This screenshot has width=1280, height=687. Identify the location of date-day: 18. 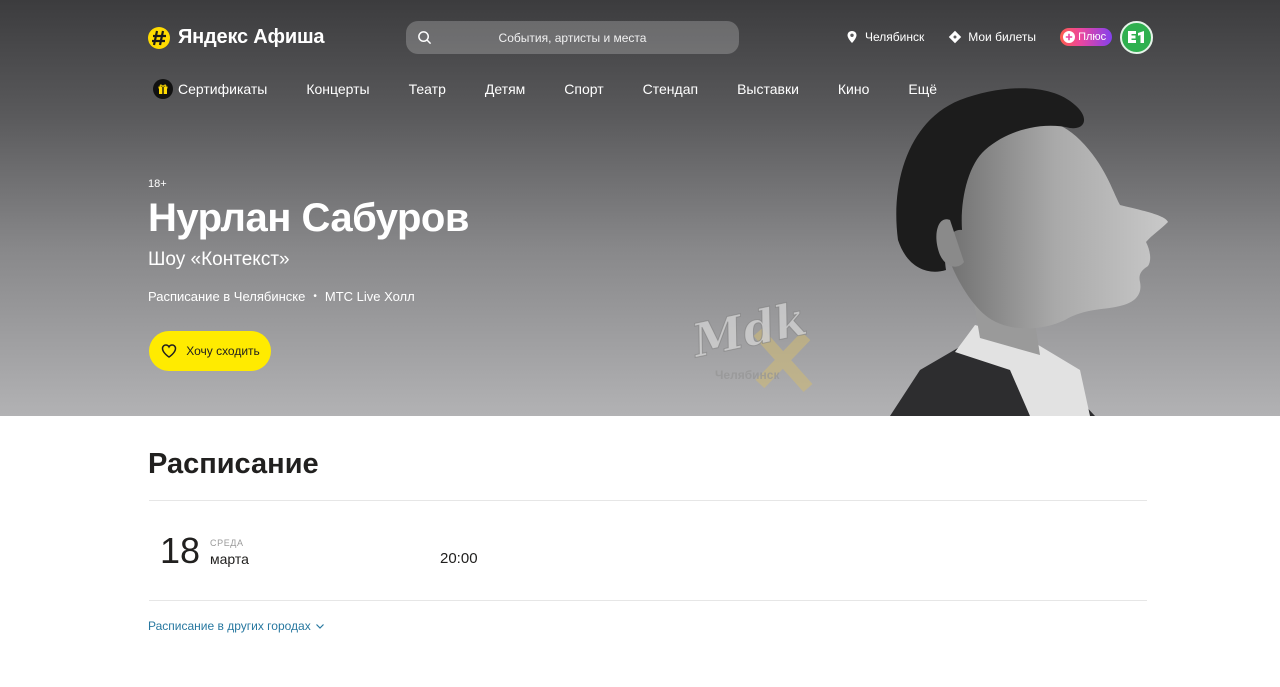
(180, 550).